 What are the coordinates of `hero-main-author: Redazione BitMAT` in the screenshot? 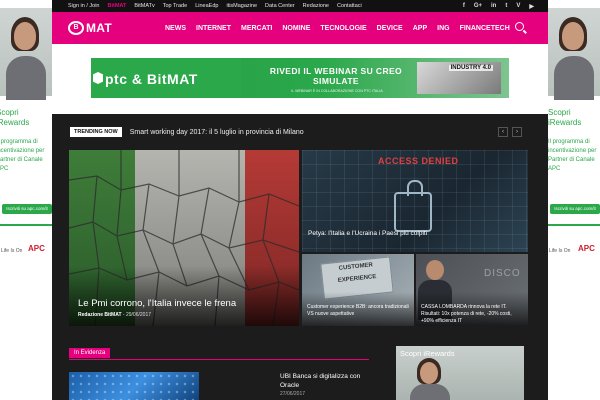 It's located at (100, 315).